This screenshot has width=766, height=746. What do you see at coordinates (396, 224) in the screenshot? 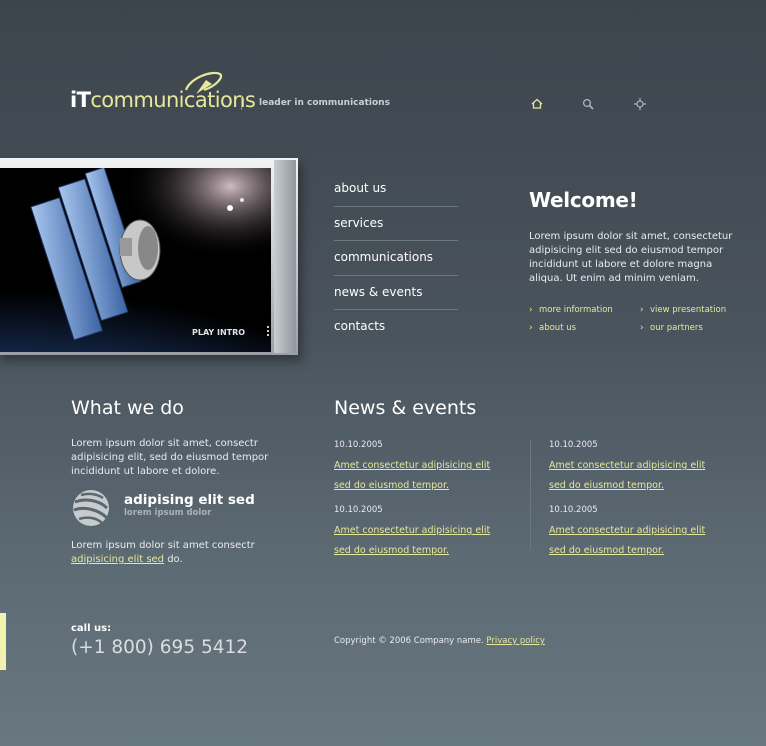
I see `nav-item-services: services` at bounding box center [396, 224].